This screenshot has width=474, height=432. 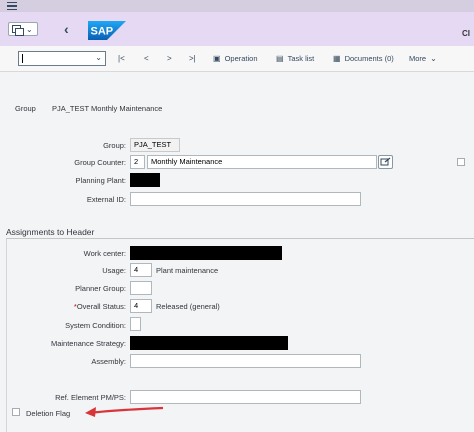 I want to click on documents-icon: ▦, so click(x=337, y=58).